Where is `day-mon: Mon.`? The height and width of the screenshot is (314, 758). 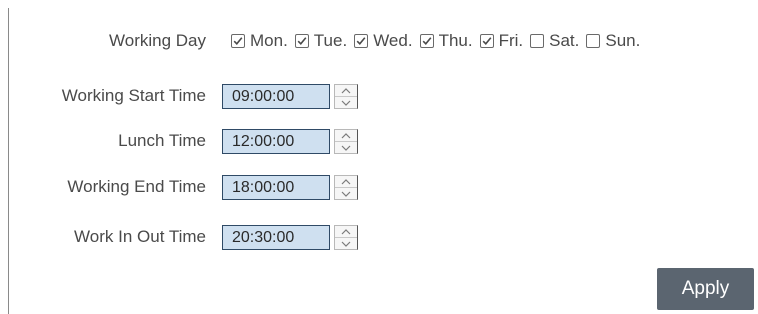
day-mon: Mon. is located at coordinates (259, 41).